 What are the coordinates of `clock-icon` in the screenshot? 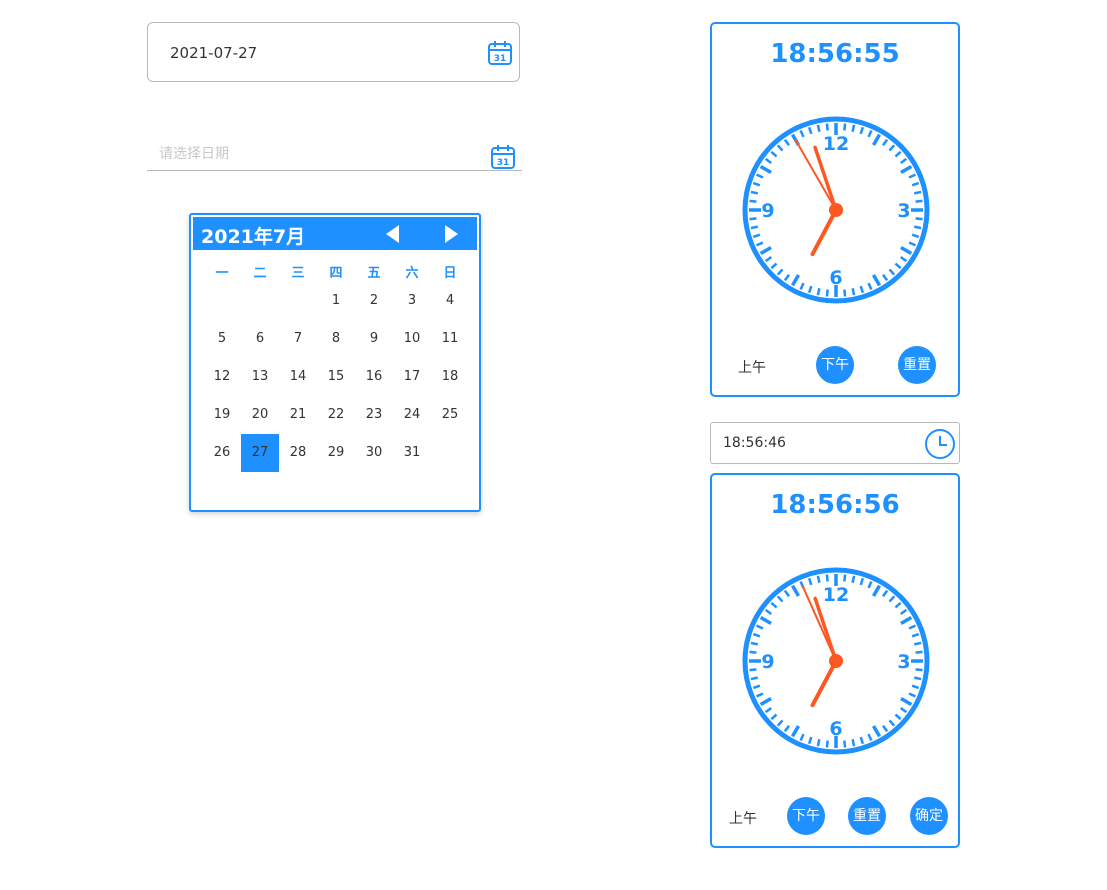 It's located at (940, 444).